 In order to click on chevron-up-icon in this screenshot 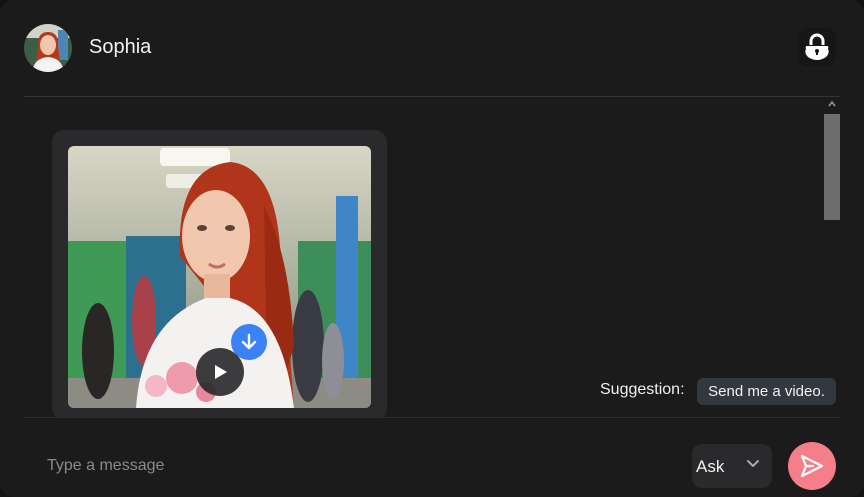, I will do `click(832, 104)`.